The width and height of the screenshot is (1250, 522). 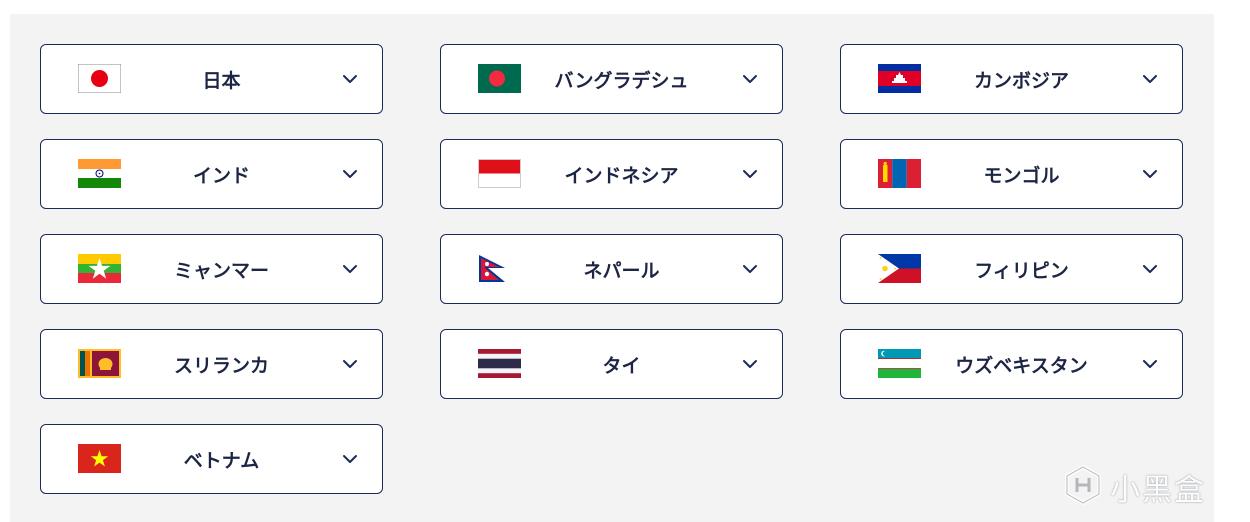 I want to click on country-label: モンゴル, so click(x=1021, y=175).